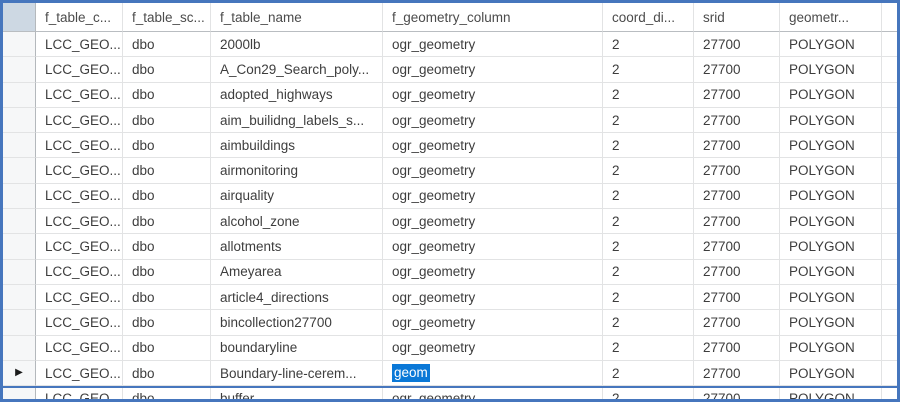 Image resolution: width=900 pixels, height=402 pixels. I want to click on cell-f_table_name: airquality, so click(297, 196).